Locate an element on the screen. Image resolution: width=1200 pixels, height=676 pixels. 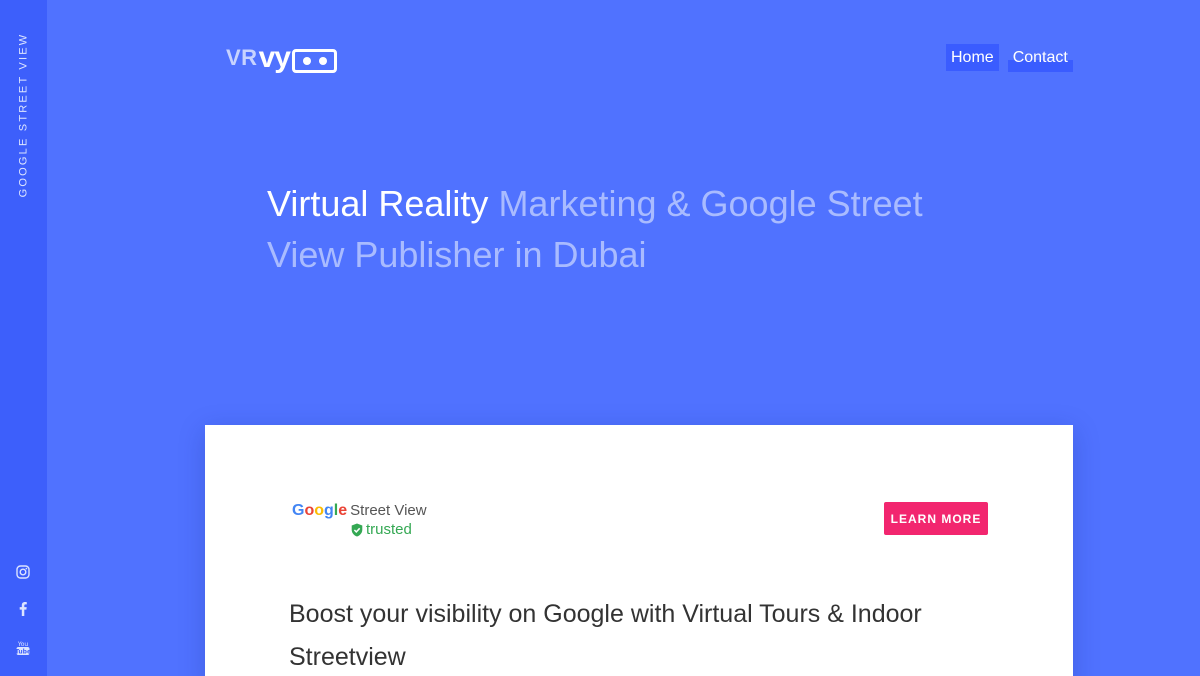
youtube-icon: You Tube is located at coordinates (23, 648).